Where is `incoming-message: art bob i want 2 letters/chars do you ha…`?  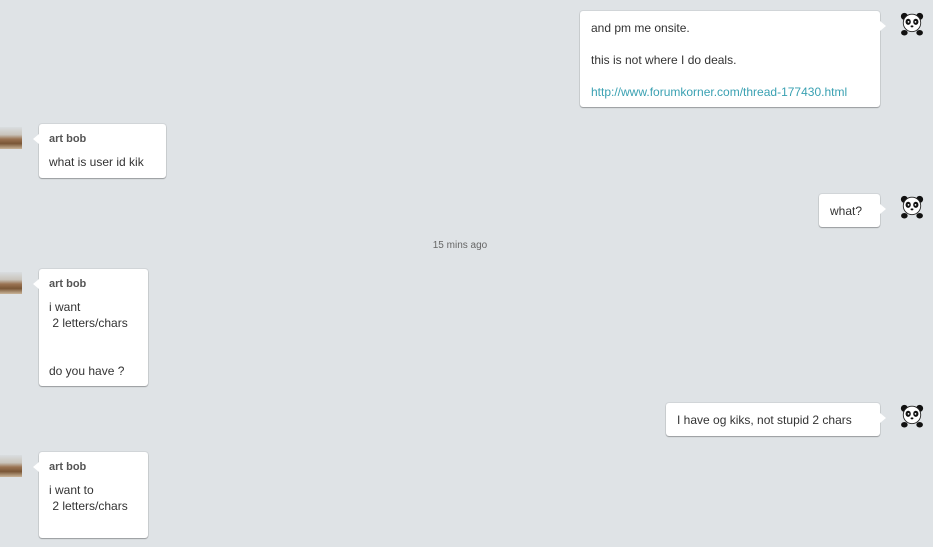 incoming-message: art bob i want 2 letters/chars do you ha… is located at coordinates (90, 327).